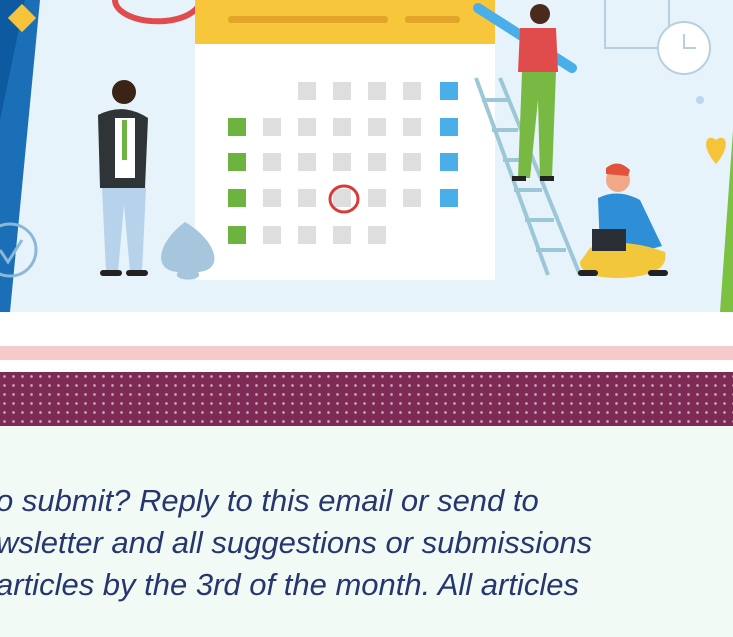  What do you see at coordinates (726, 221) in the screenshot?
I see `right-green-panel` at bounding box center [726, 221].